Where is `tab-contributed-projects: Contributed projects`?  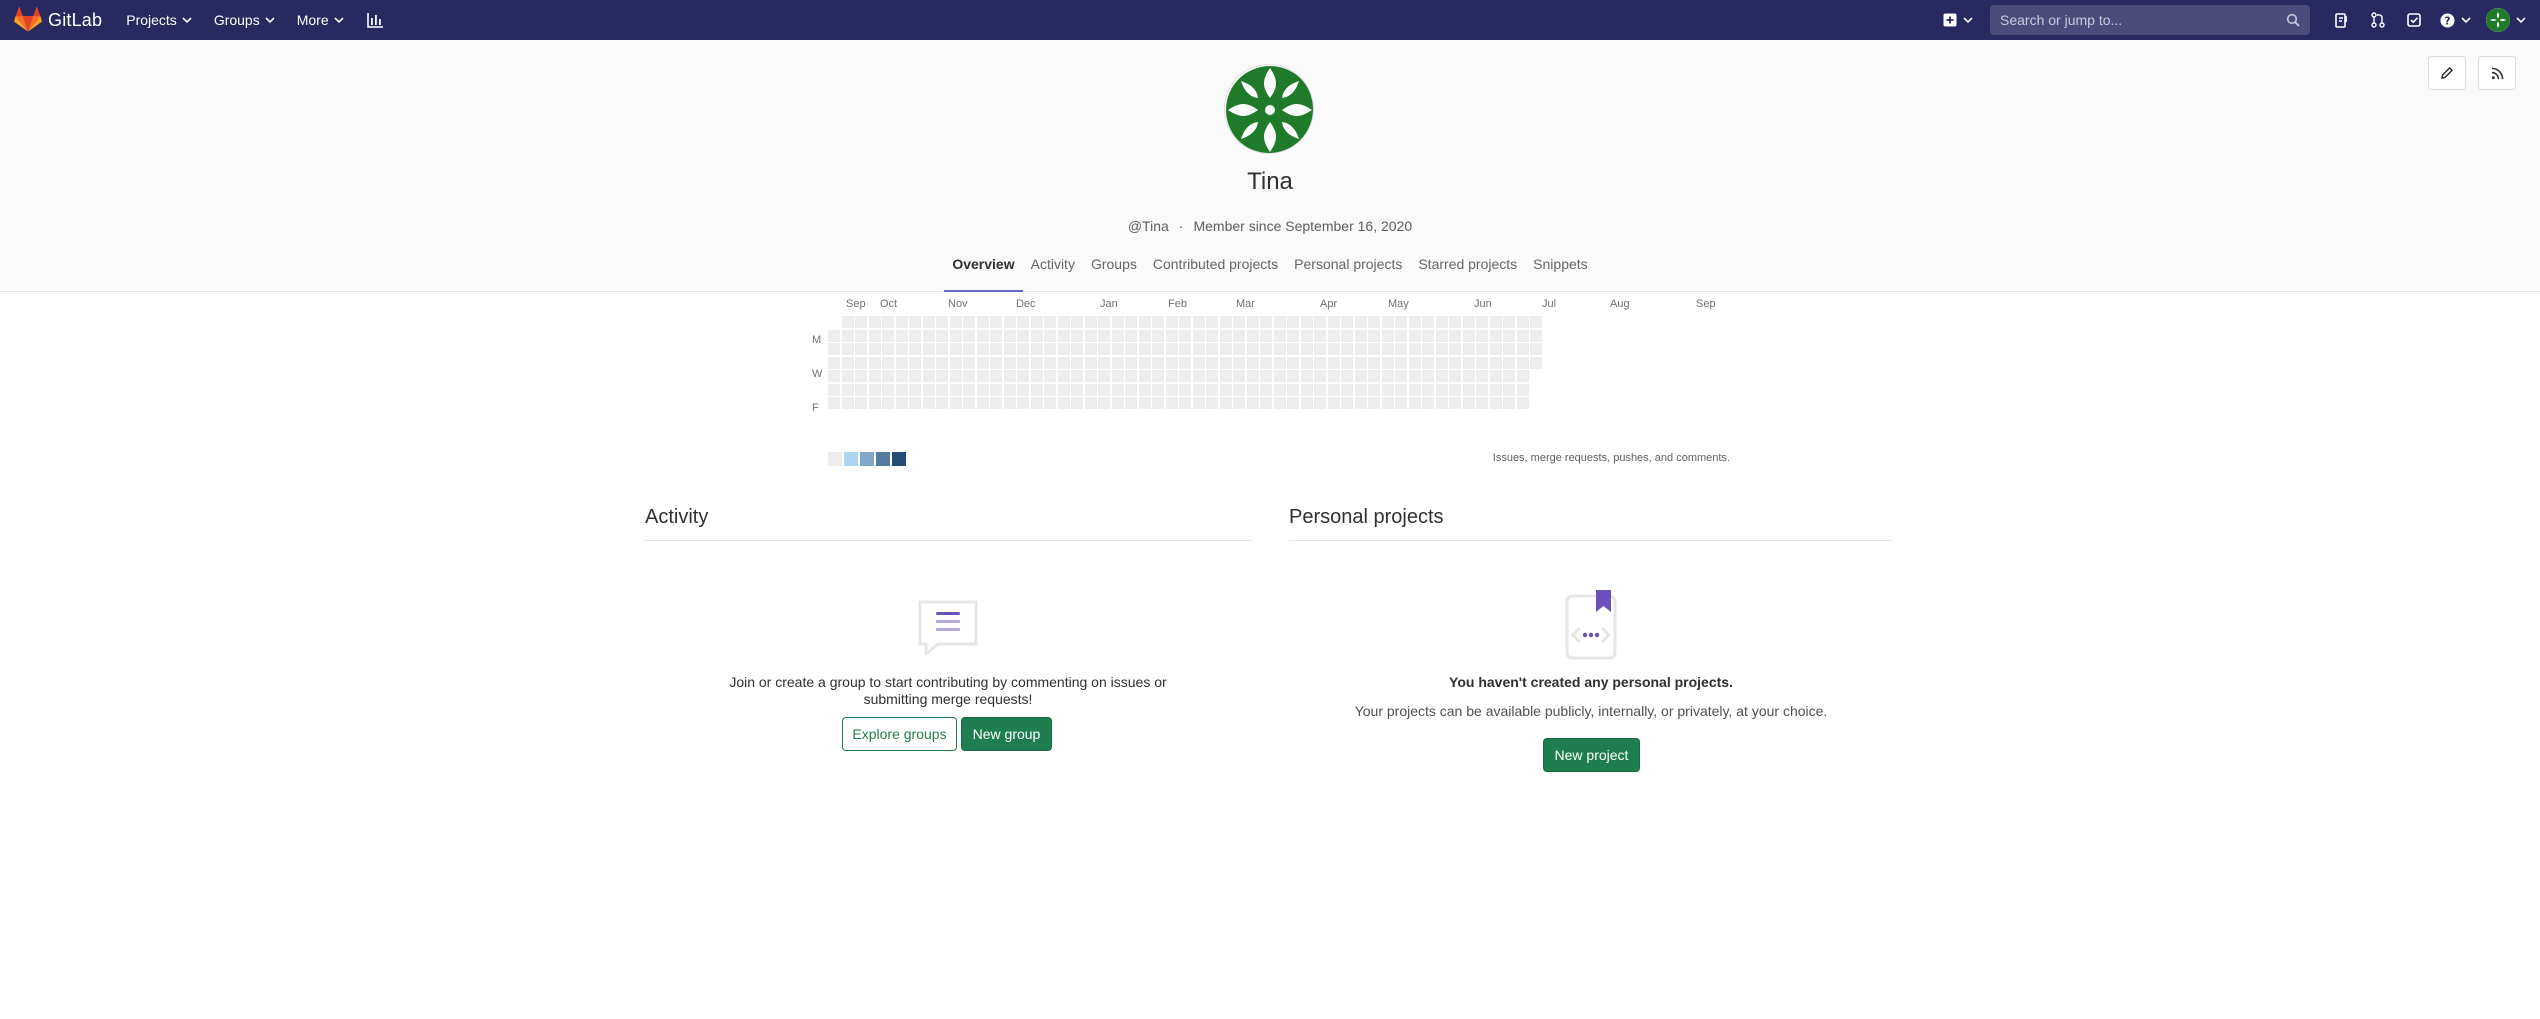 tab-contributed-projects: Contributed projects is located at coordinates (1215, 271).